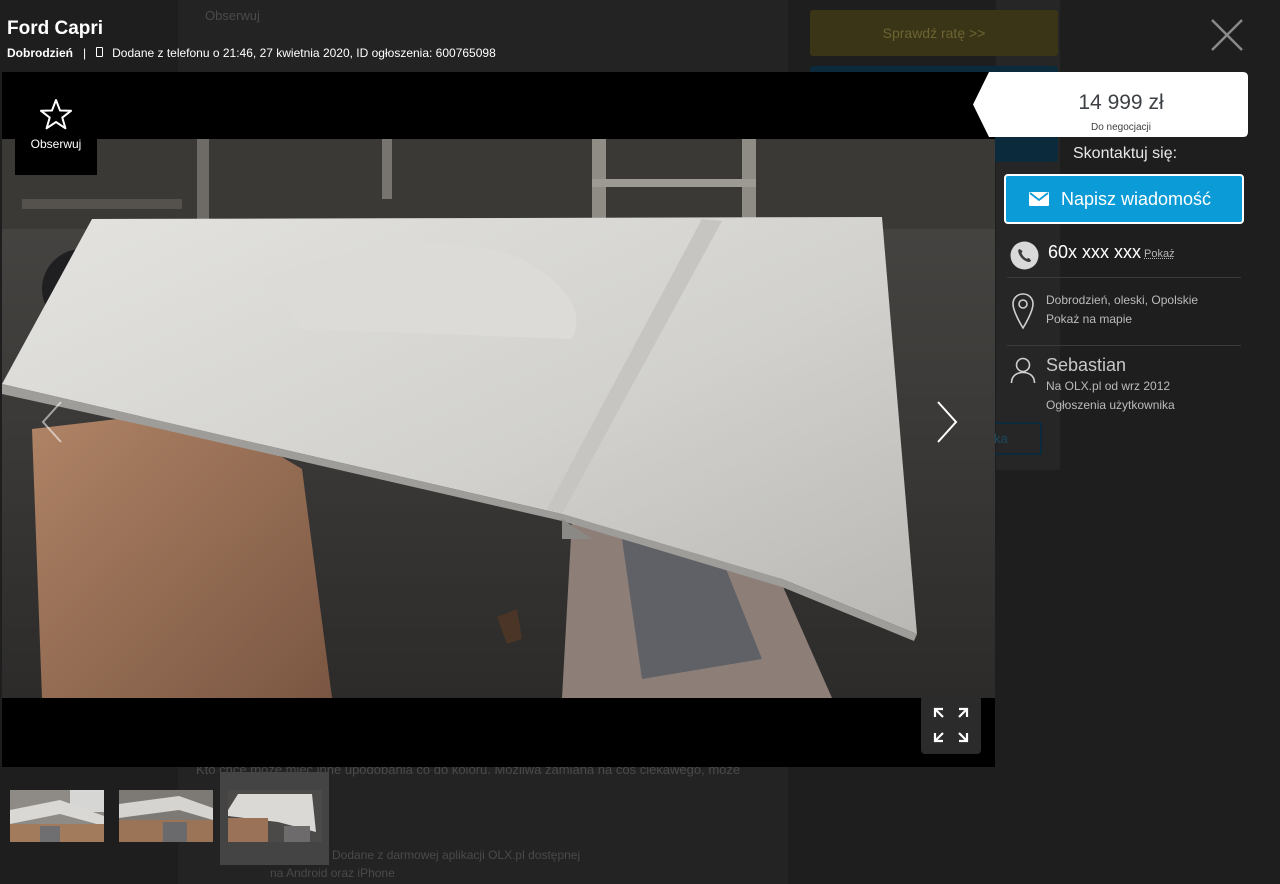 Image resolution: width=1280 pixels, height=884 pixels. I want to click on chevron-right-icon, so click(947, 422).